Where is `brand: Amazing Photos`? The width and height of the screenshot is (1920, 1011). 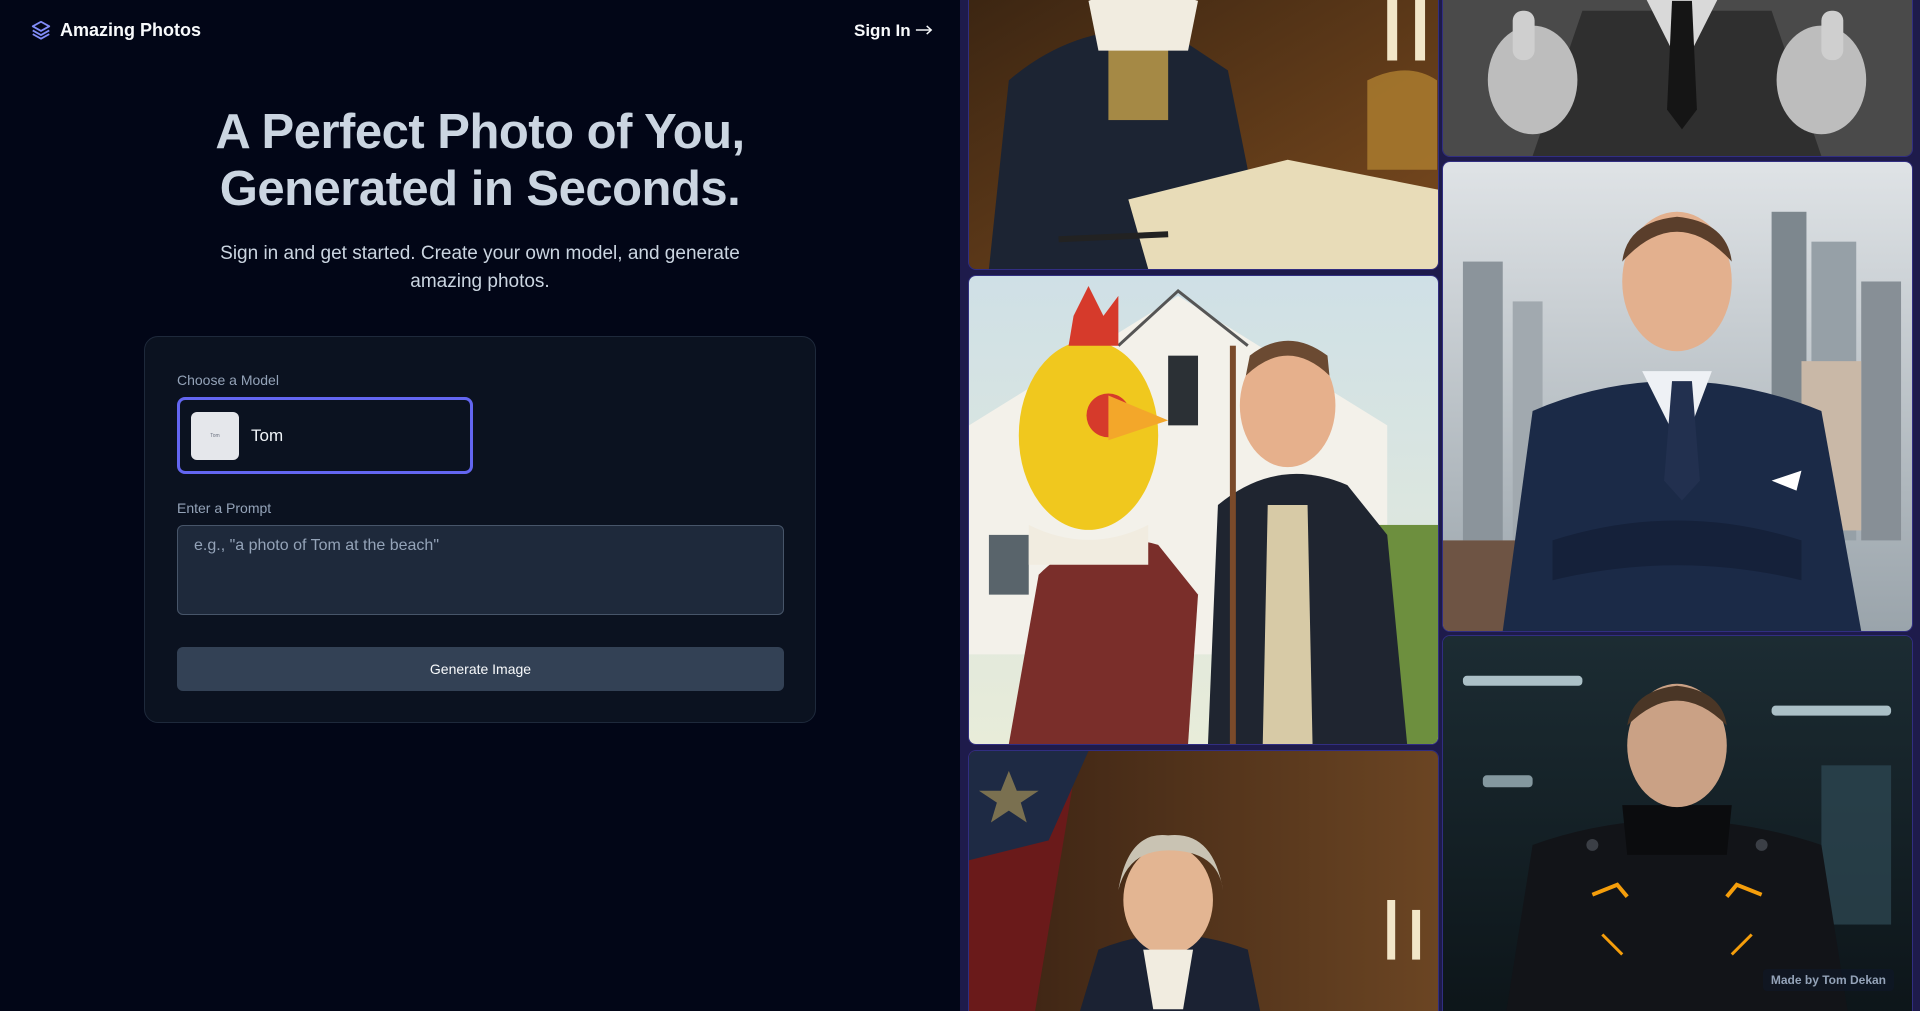 brand: Amazing Photos is located at coordinates (115, 30).